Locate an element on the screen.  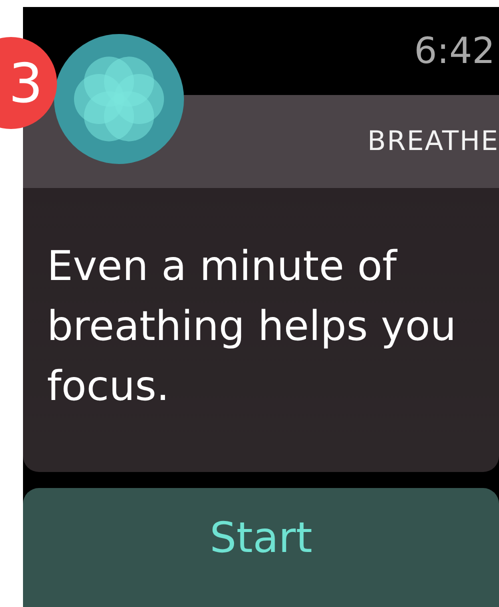
time: 6:42 is located at coordinates (454, 51).